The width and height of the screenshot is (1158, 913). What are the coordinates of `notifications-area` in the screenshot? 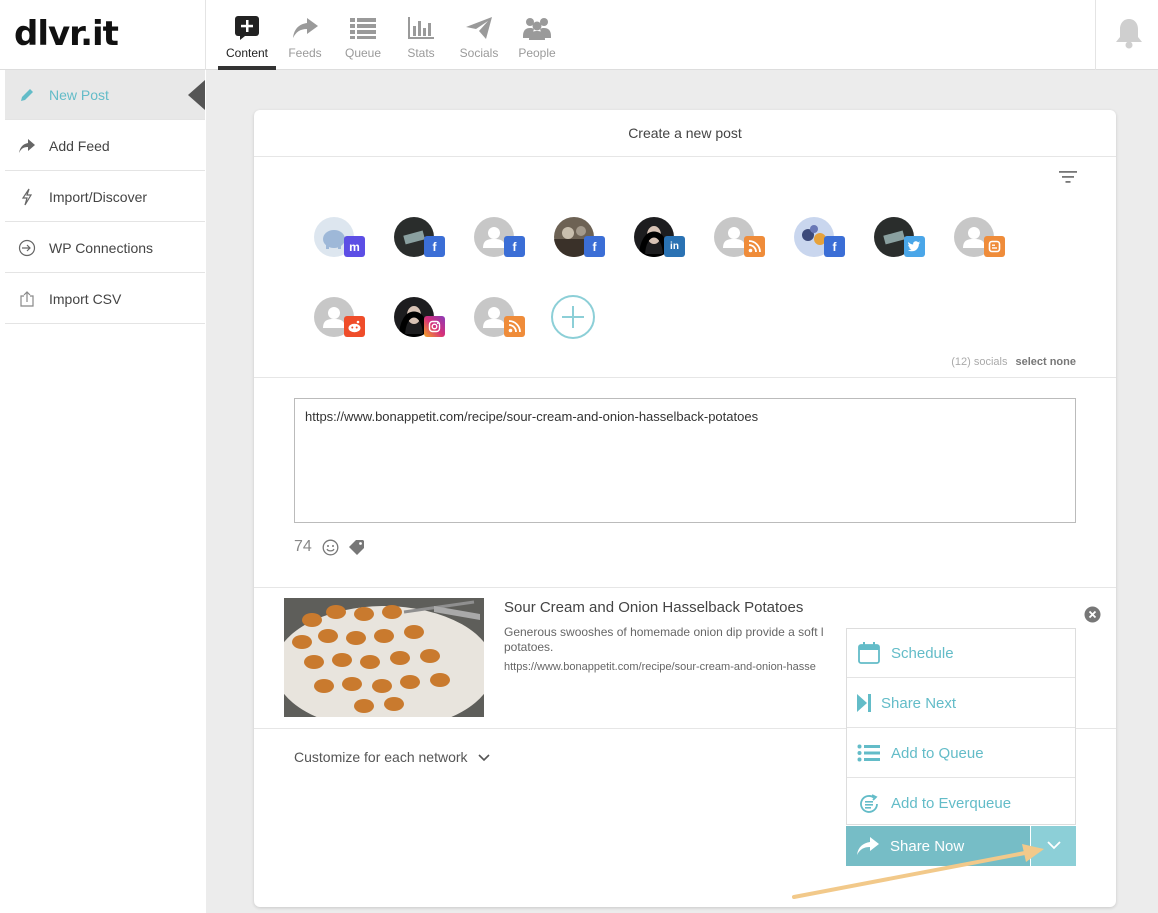 It's located at (1126, 35).